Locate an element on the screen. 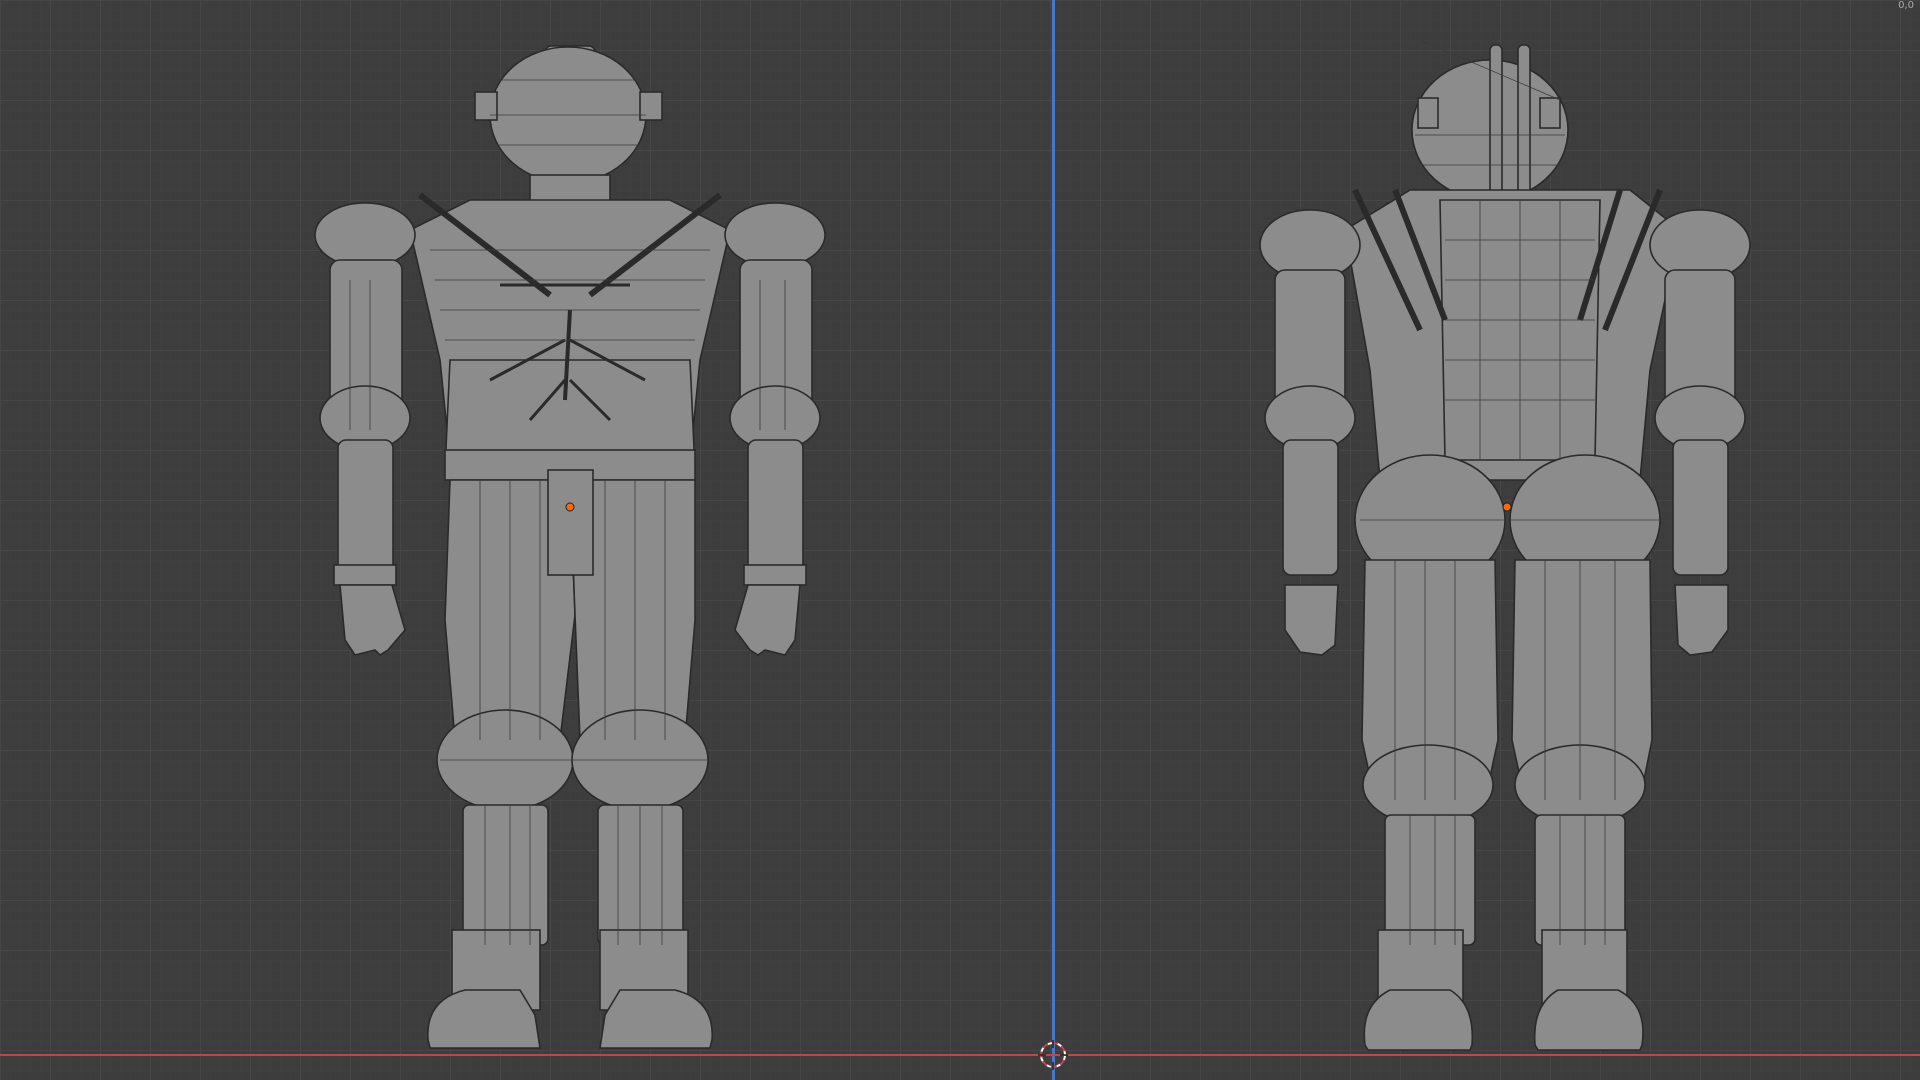 The height and width of the screenshot is (1080, 1920). wrist-right is located at coordinates (775, 575).